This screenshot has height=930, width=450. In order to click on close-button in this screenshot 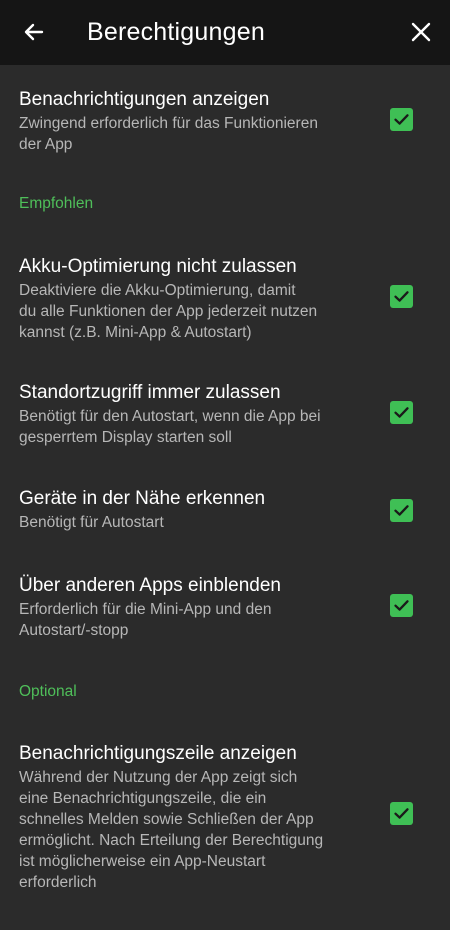, I will do `click(421, 32)`.